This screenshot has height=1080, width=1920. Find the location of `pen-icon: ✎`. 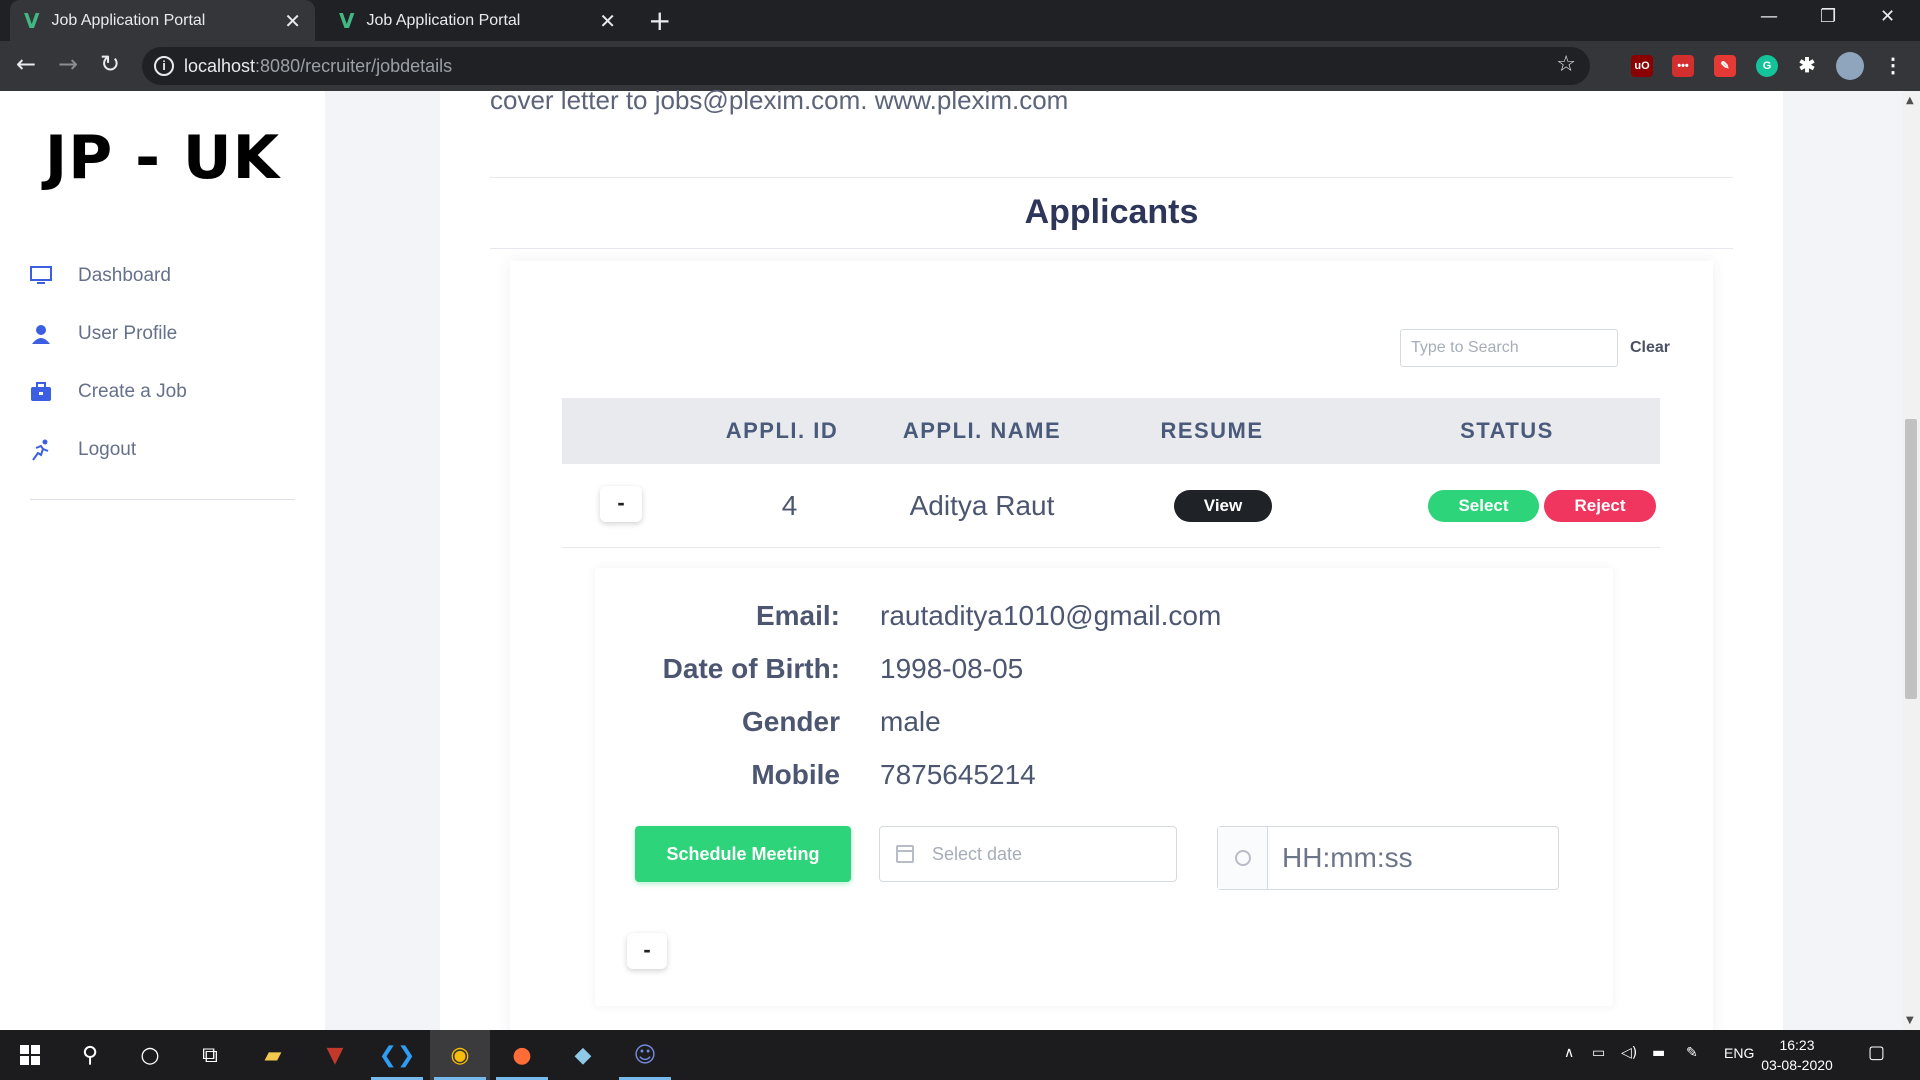

pen-icon: ✎ is located at coordinates (1692, 1053).